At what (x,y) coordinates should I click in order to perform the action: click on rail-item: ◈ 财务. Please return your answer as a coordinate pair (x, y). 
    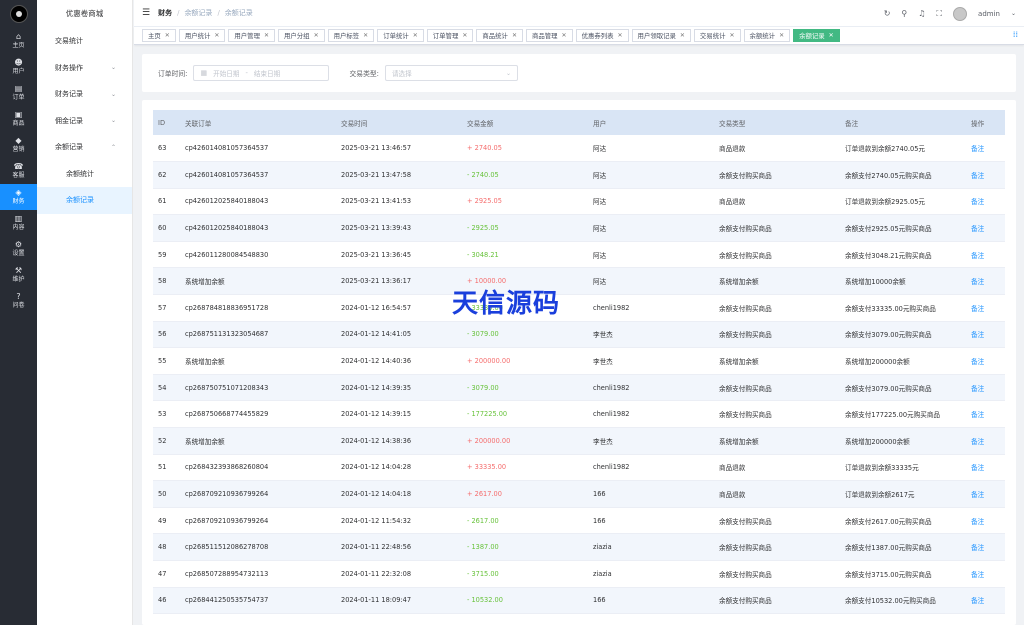
    Looking at the image, I should click on (18, 197).